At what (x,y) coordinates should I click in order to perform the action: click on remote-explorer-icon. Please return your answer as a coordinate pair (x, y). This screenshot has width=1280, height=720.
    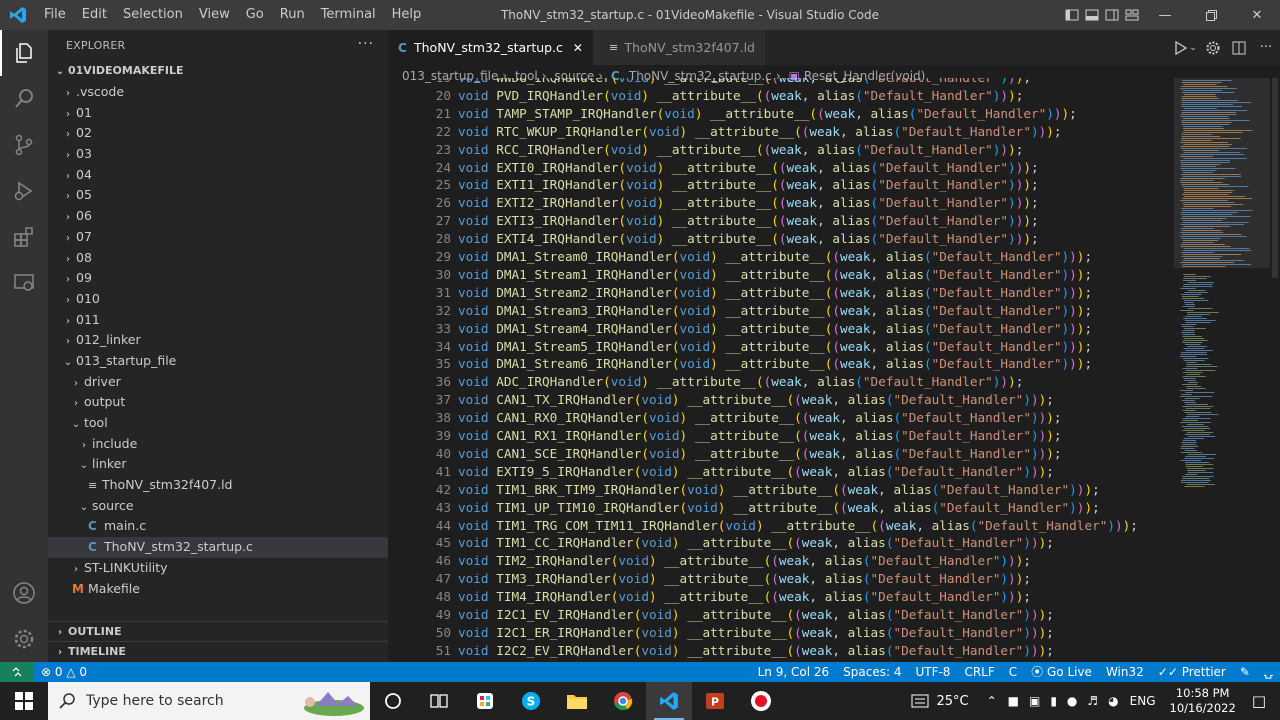
    Looking at the image, I should click on (24, 283).